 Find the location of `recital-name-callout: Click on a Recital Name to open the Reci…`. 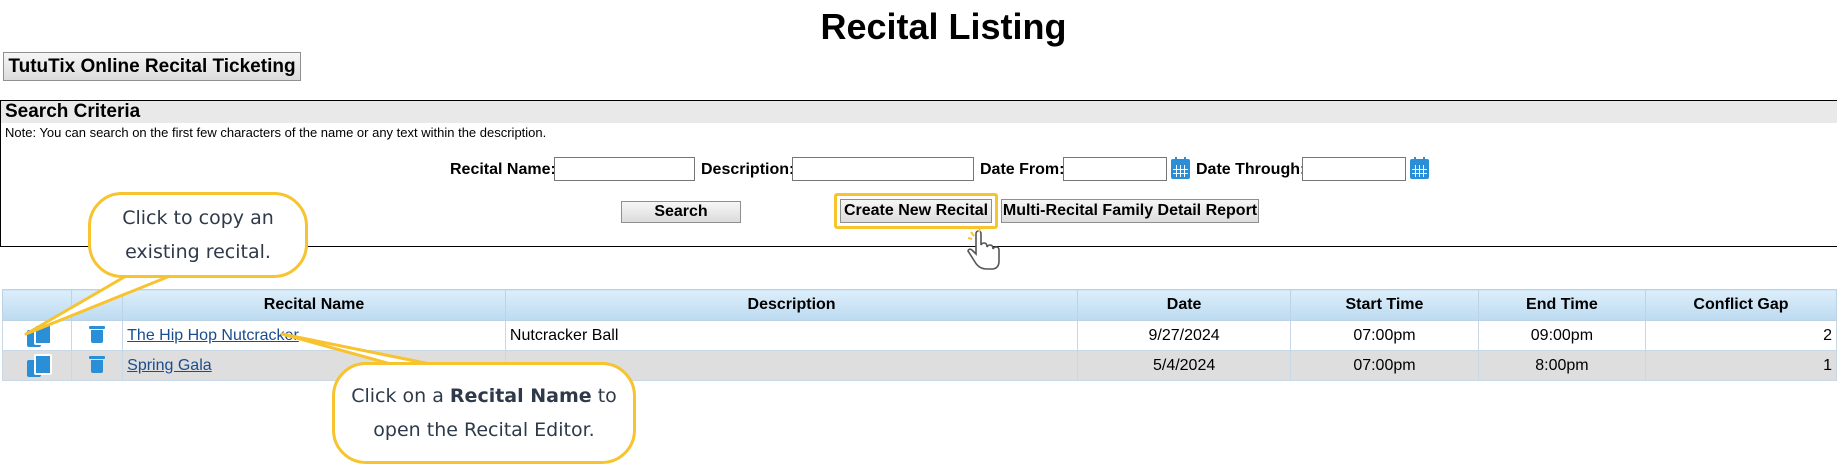

recital-name-callout: Click on a Recital Name to open the Reci… is located at coordinates (484, 413).